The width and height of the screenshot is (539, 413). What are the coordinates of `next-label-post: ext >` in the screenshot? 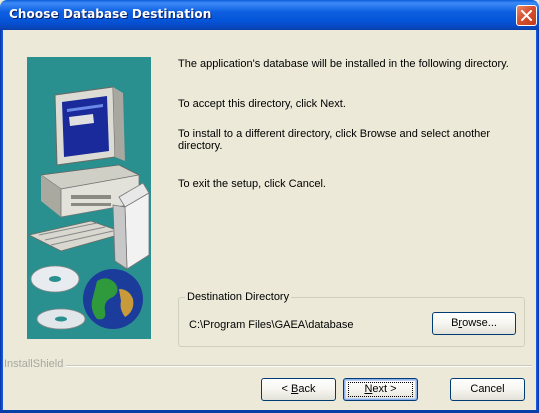 It's located at (384, 389).